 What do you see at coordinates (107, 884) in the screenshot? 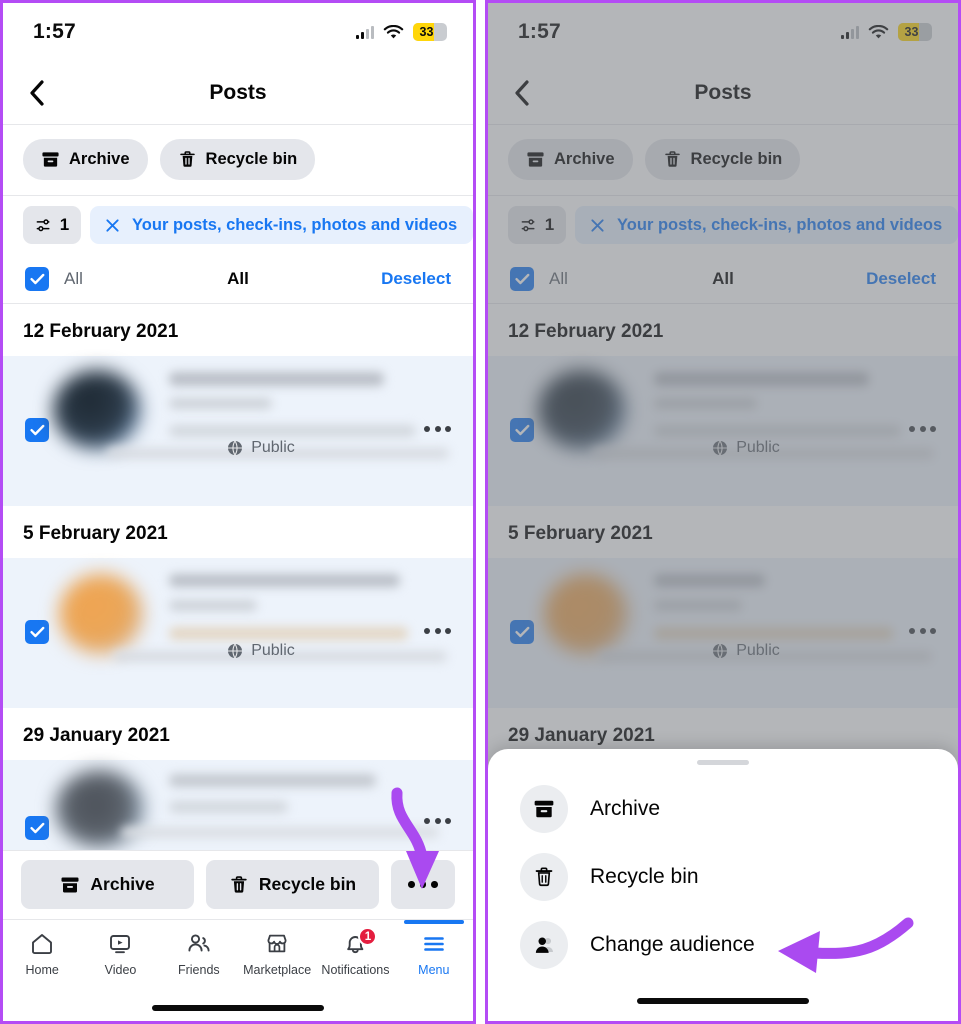
I see `action-archive-button: Archive` at bounding box center [107, 884].